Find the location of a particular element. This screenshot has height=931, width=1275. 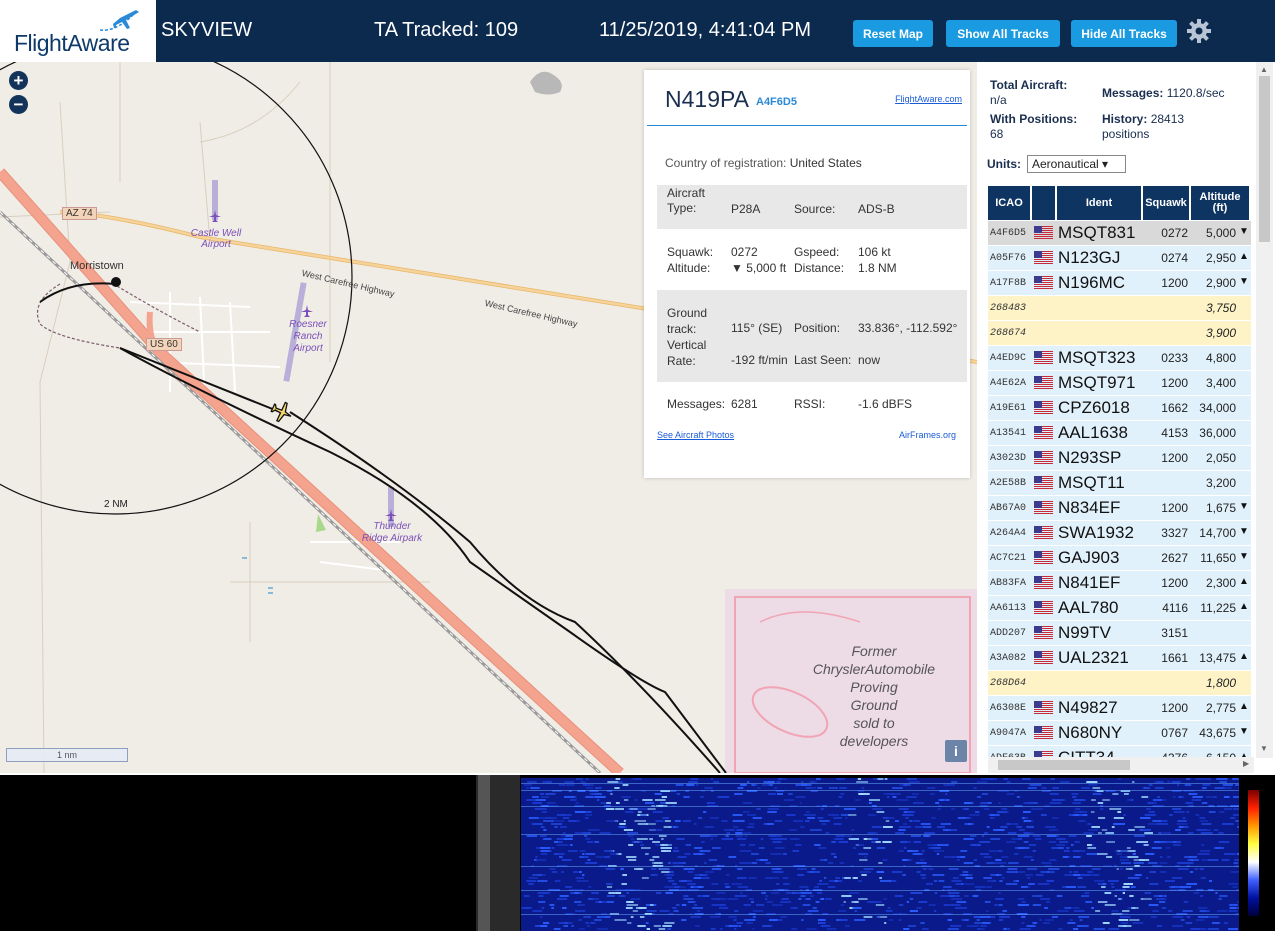

reset-map-button: Reset Map is located at coordinates (893, 33).